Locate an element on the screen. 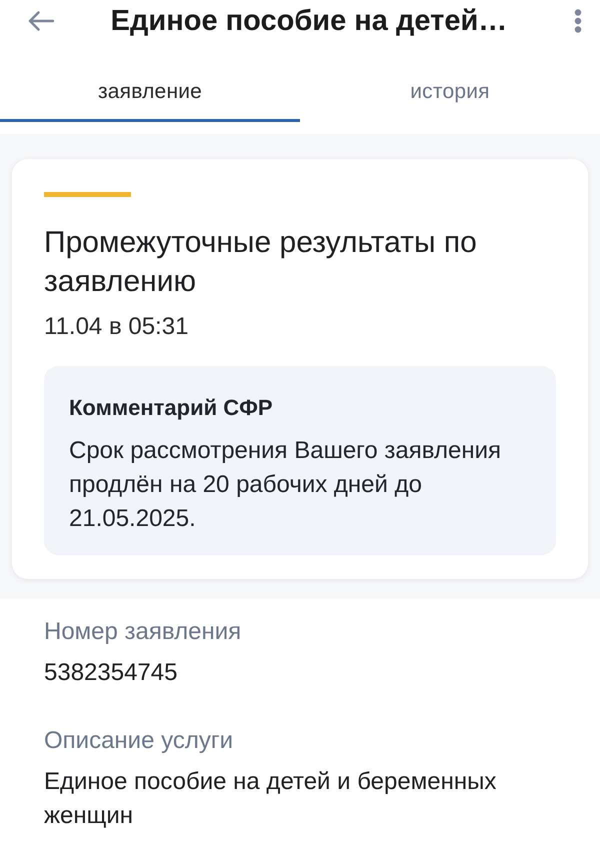 Image resolution: width=600 pixels, height=861 pixels. field-label: Описание услуги is located at coordinates (139, 741).